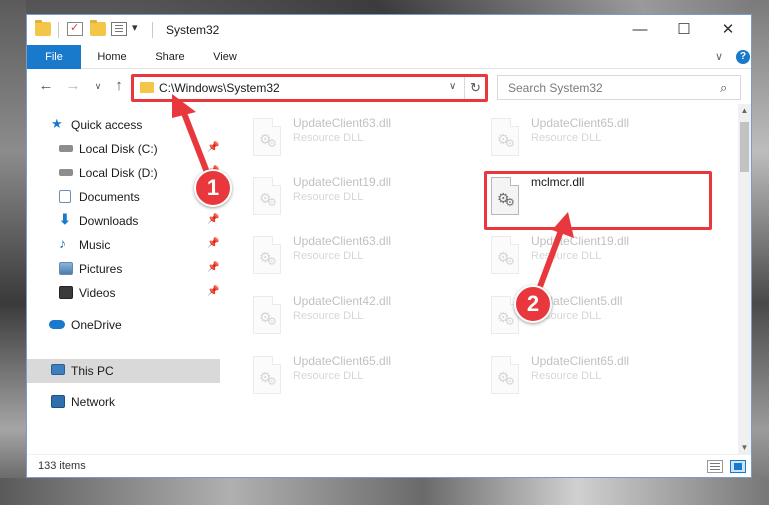 This screenshot has width=769, height=505. What do you see at coordinates (96, 325) in the screenshot?
I see `sidebar-item-label: OneDrive` at bounding box center [96, 325].